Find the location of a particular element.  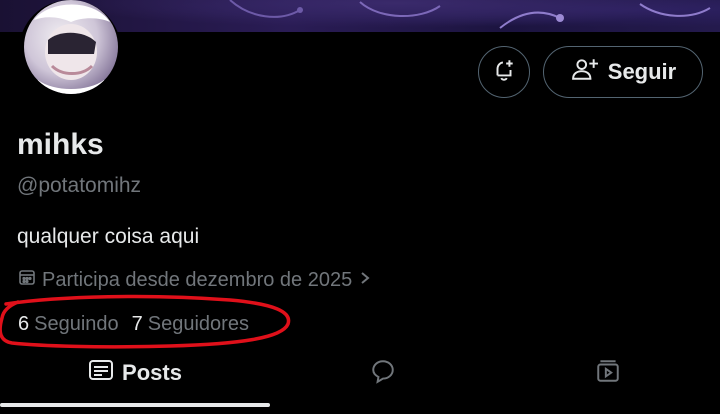

notifications-button is located at coordinates (504, 72).